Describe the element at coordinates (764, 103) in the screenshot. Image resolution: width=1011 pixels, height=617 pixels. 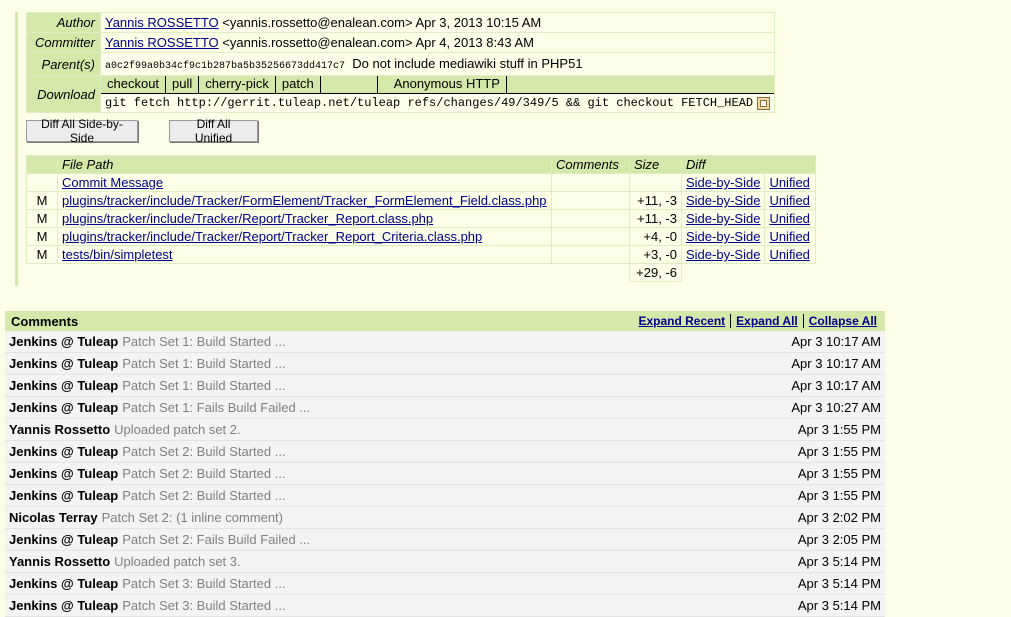
I see `clipboard-icon` at that location.